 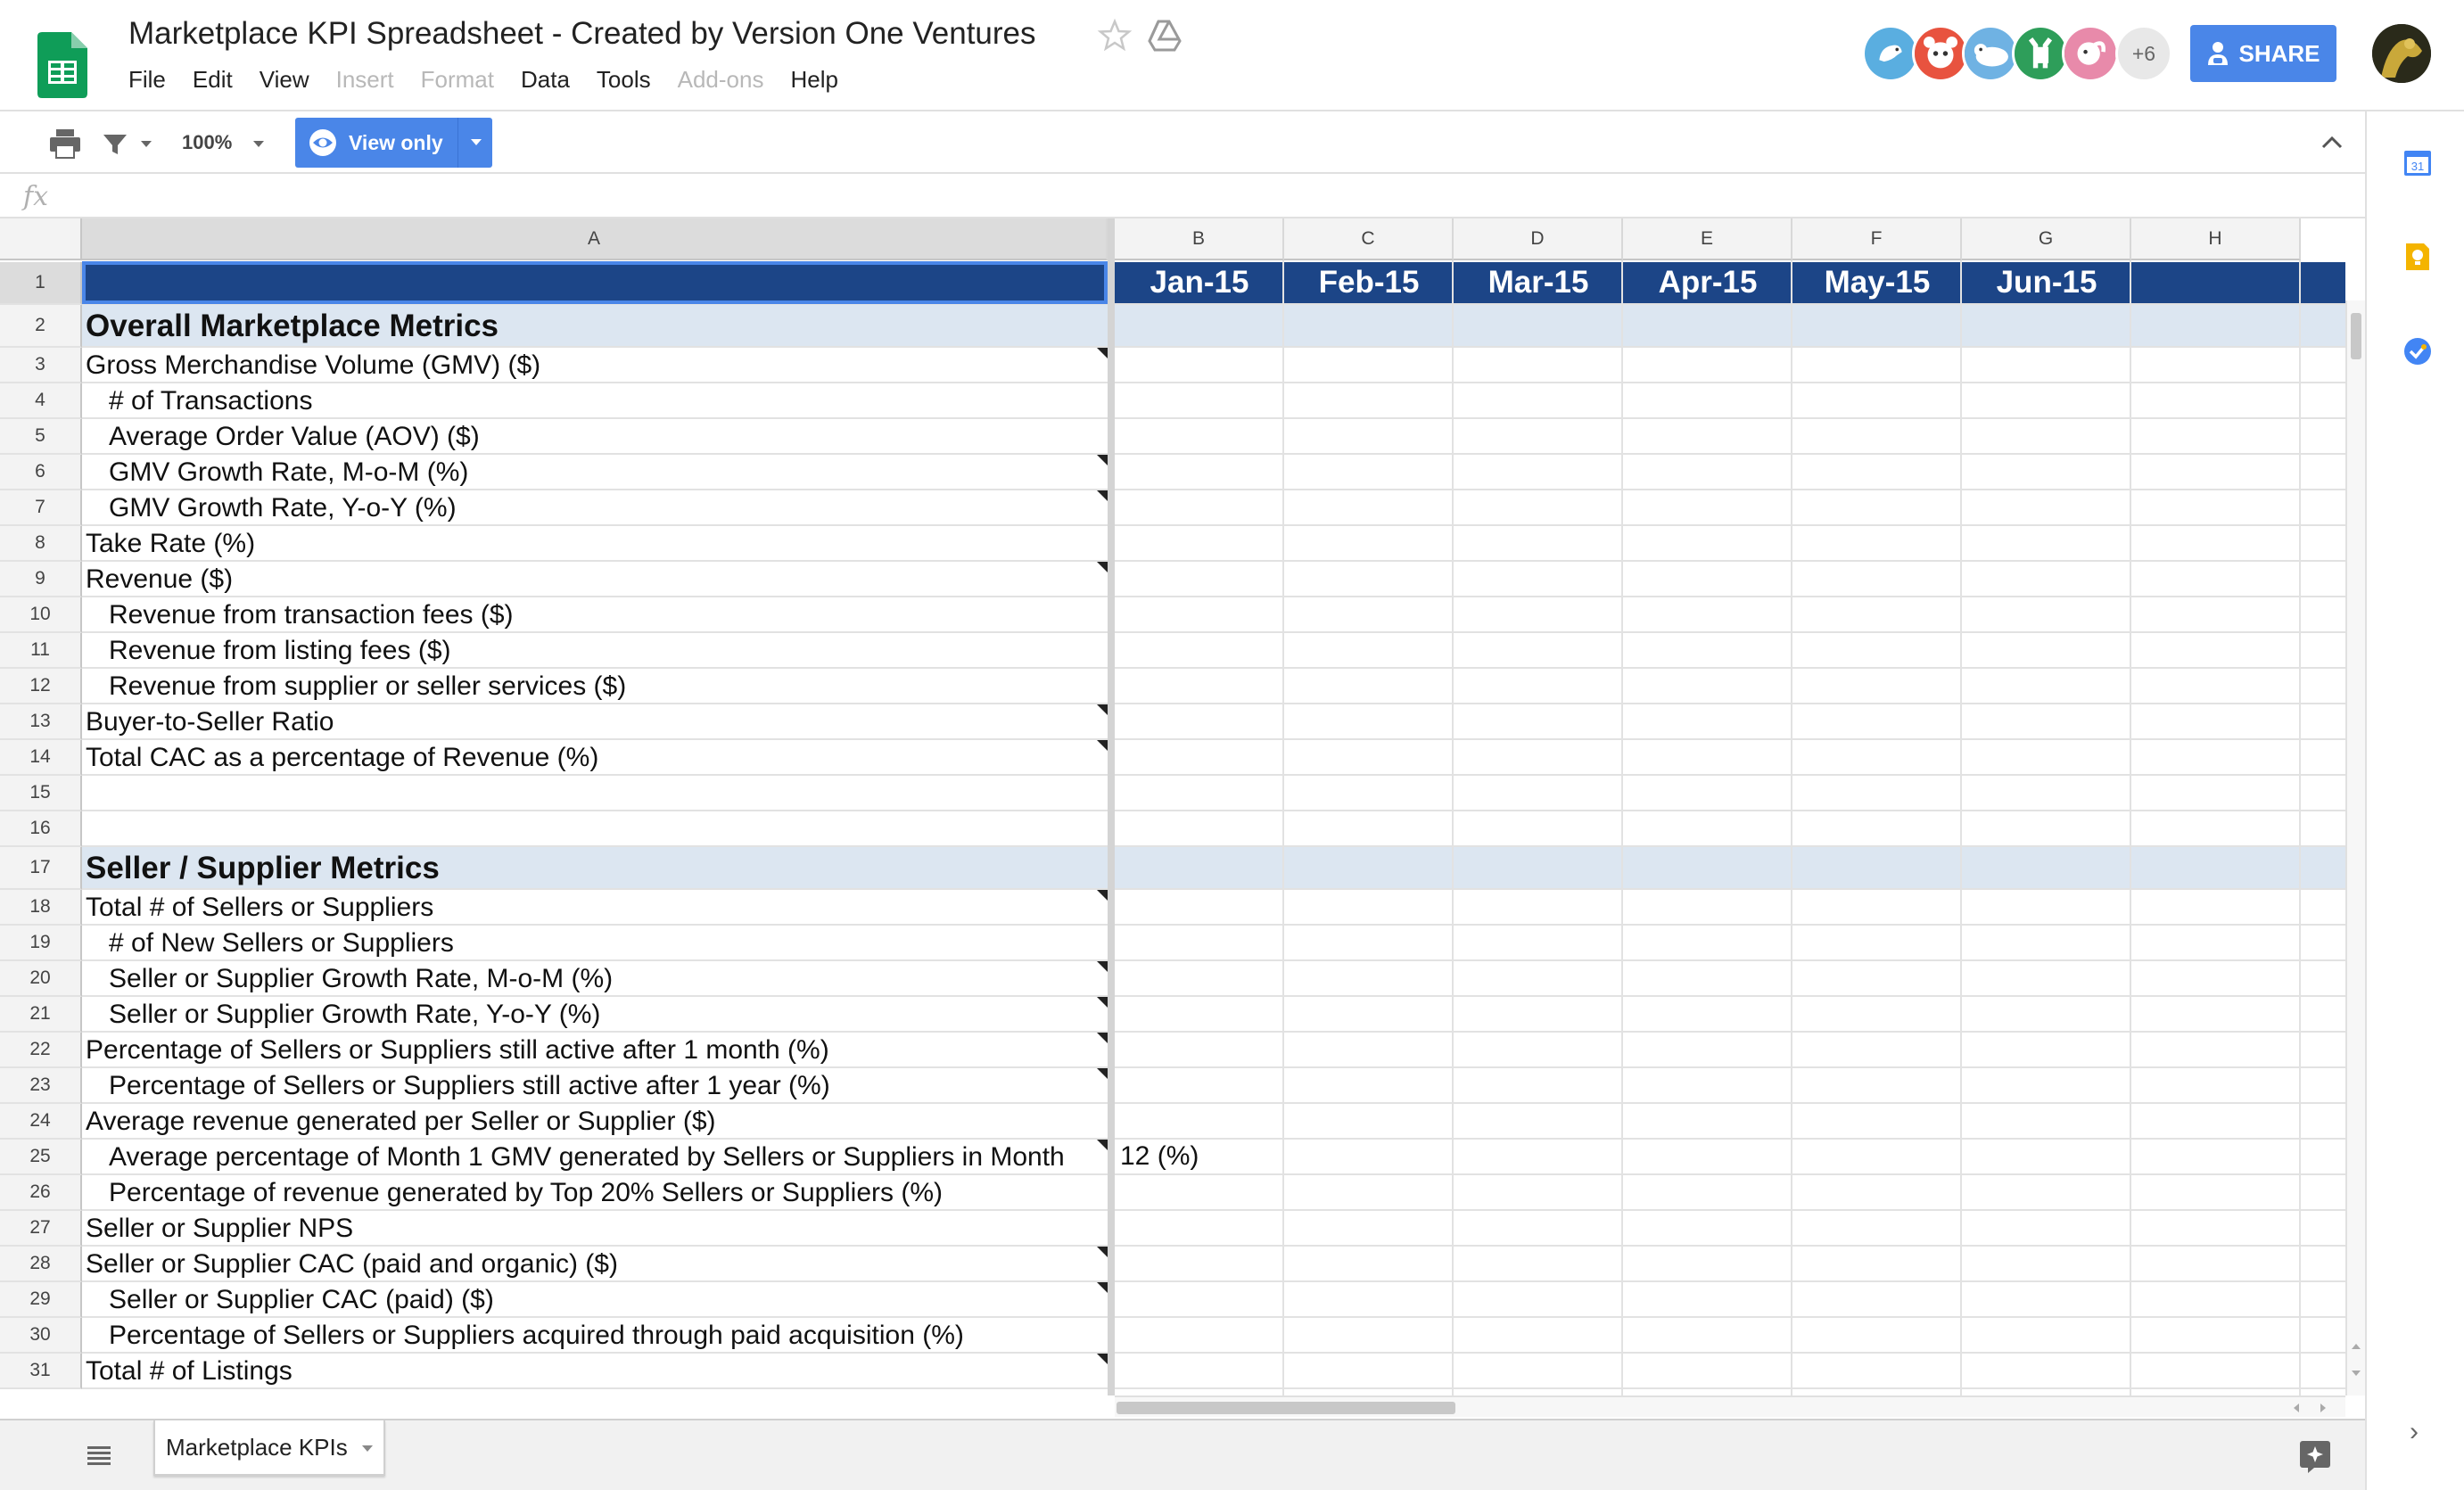 I want to click on row-header: 8, so click(x=41, y=544).